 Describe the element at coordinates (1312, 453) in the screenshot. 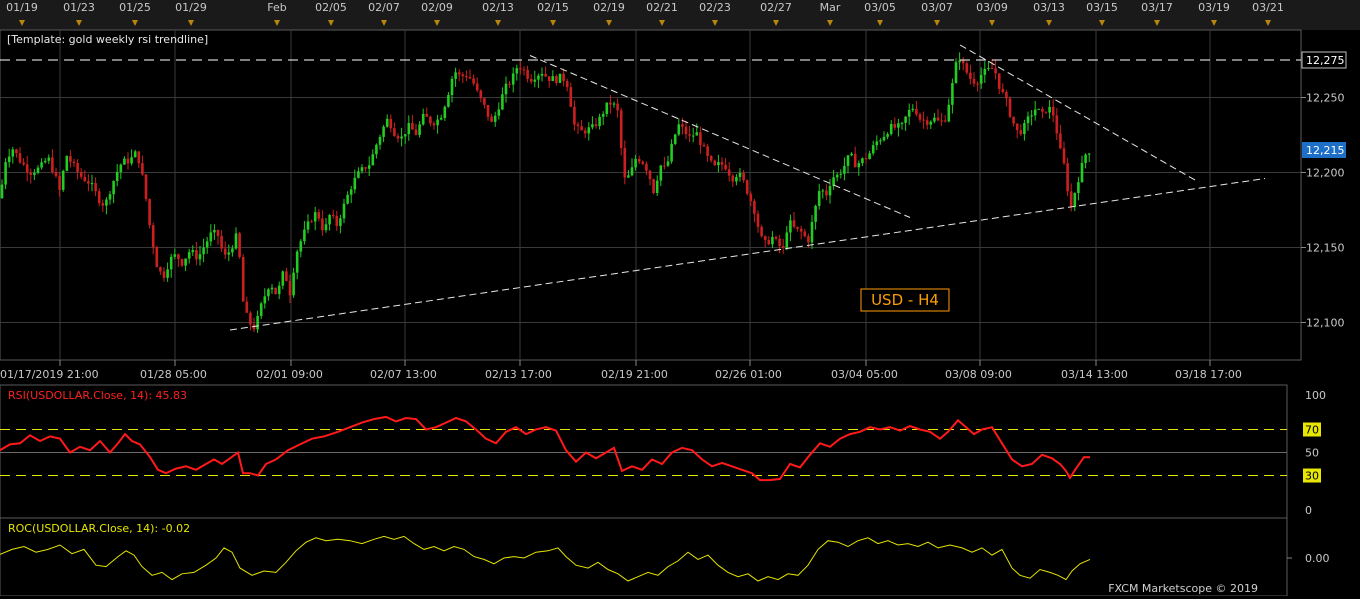

I see `rsi-tick-label: 50` at that location.